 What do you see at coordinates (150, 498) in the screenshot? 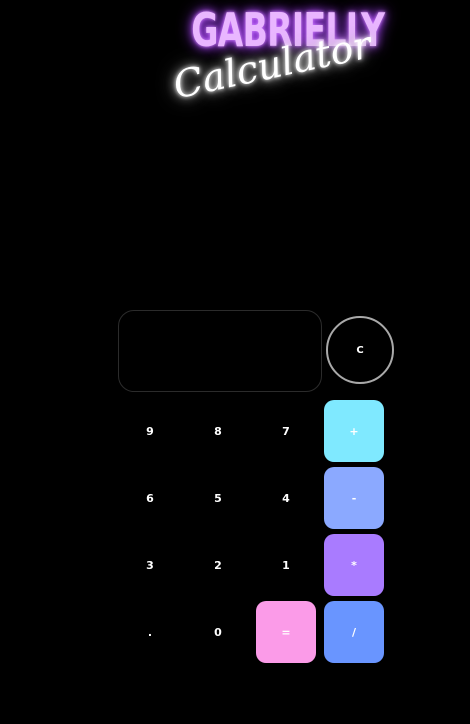
I see `key-6: 6` at bounding box center [150, 498].